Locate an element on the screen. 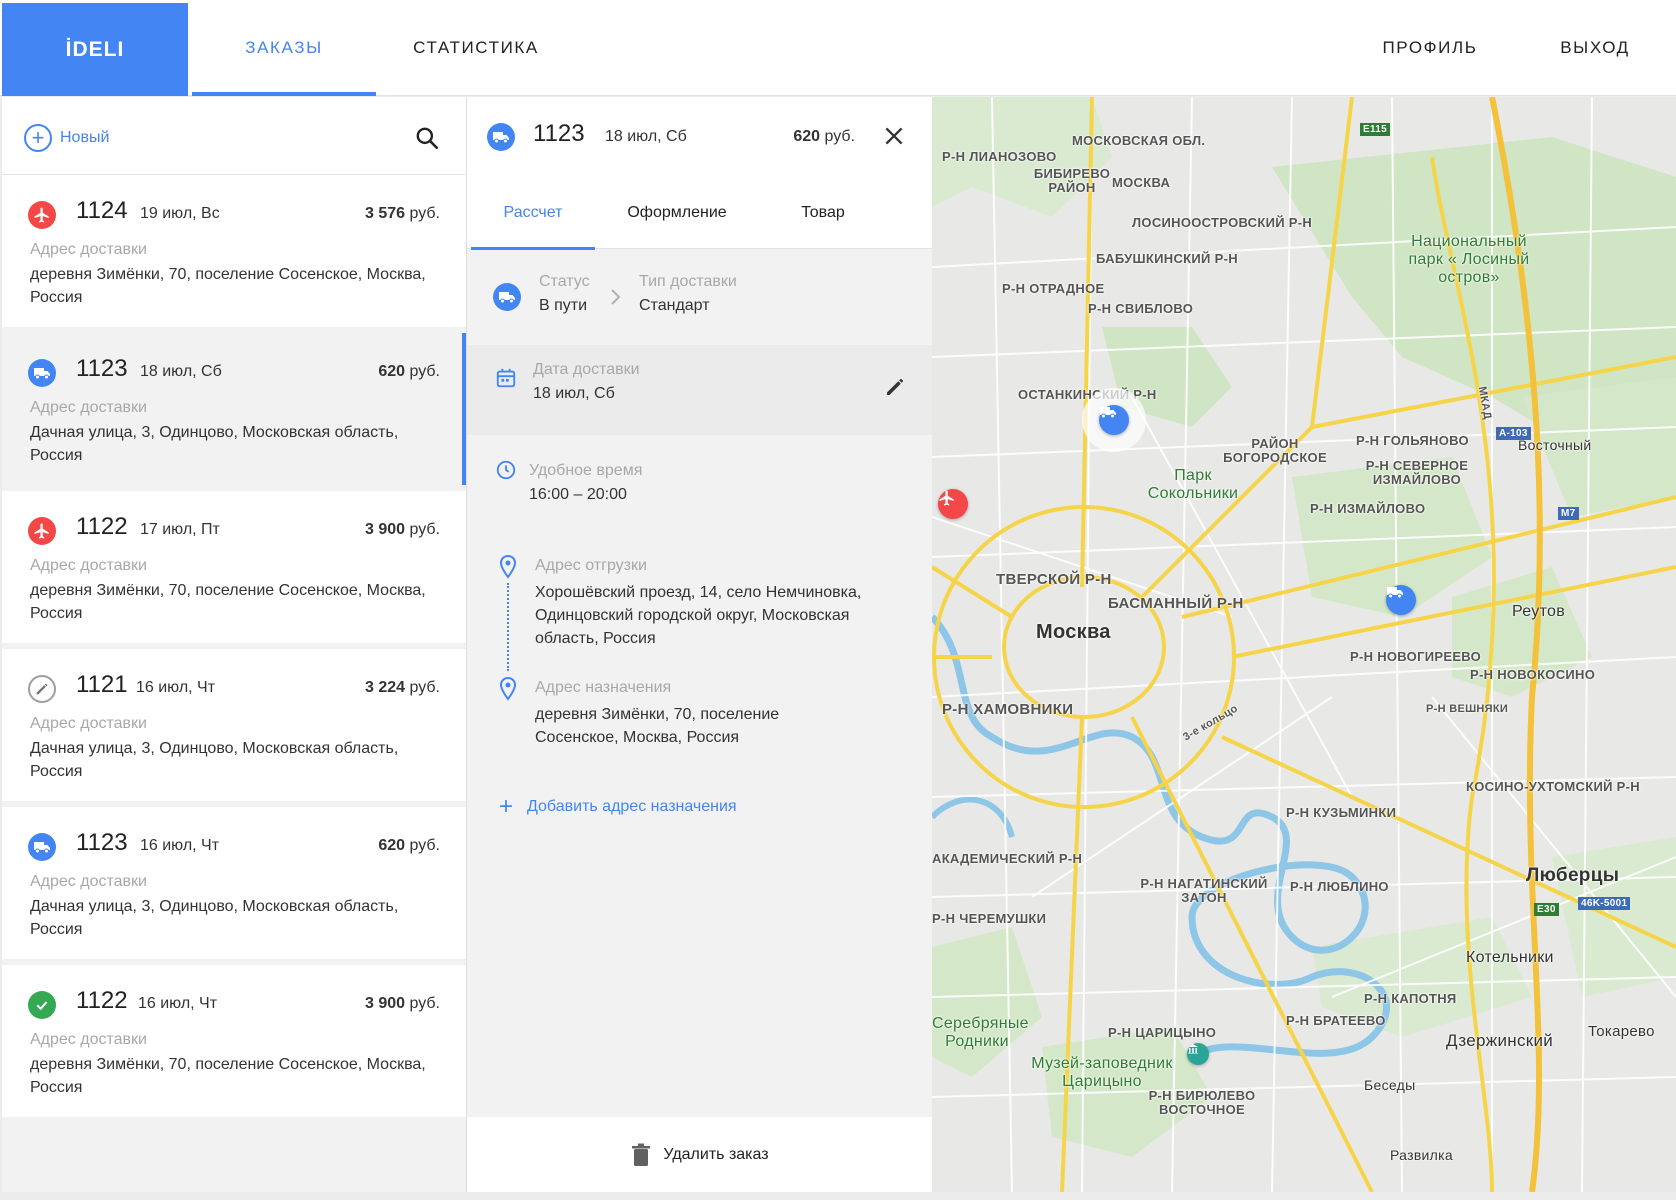  nav-tab-statistics: СТАТИСТИКА is located at coordinates (476, 48).